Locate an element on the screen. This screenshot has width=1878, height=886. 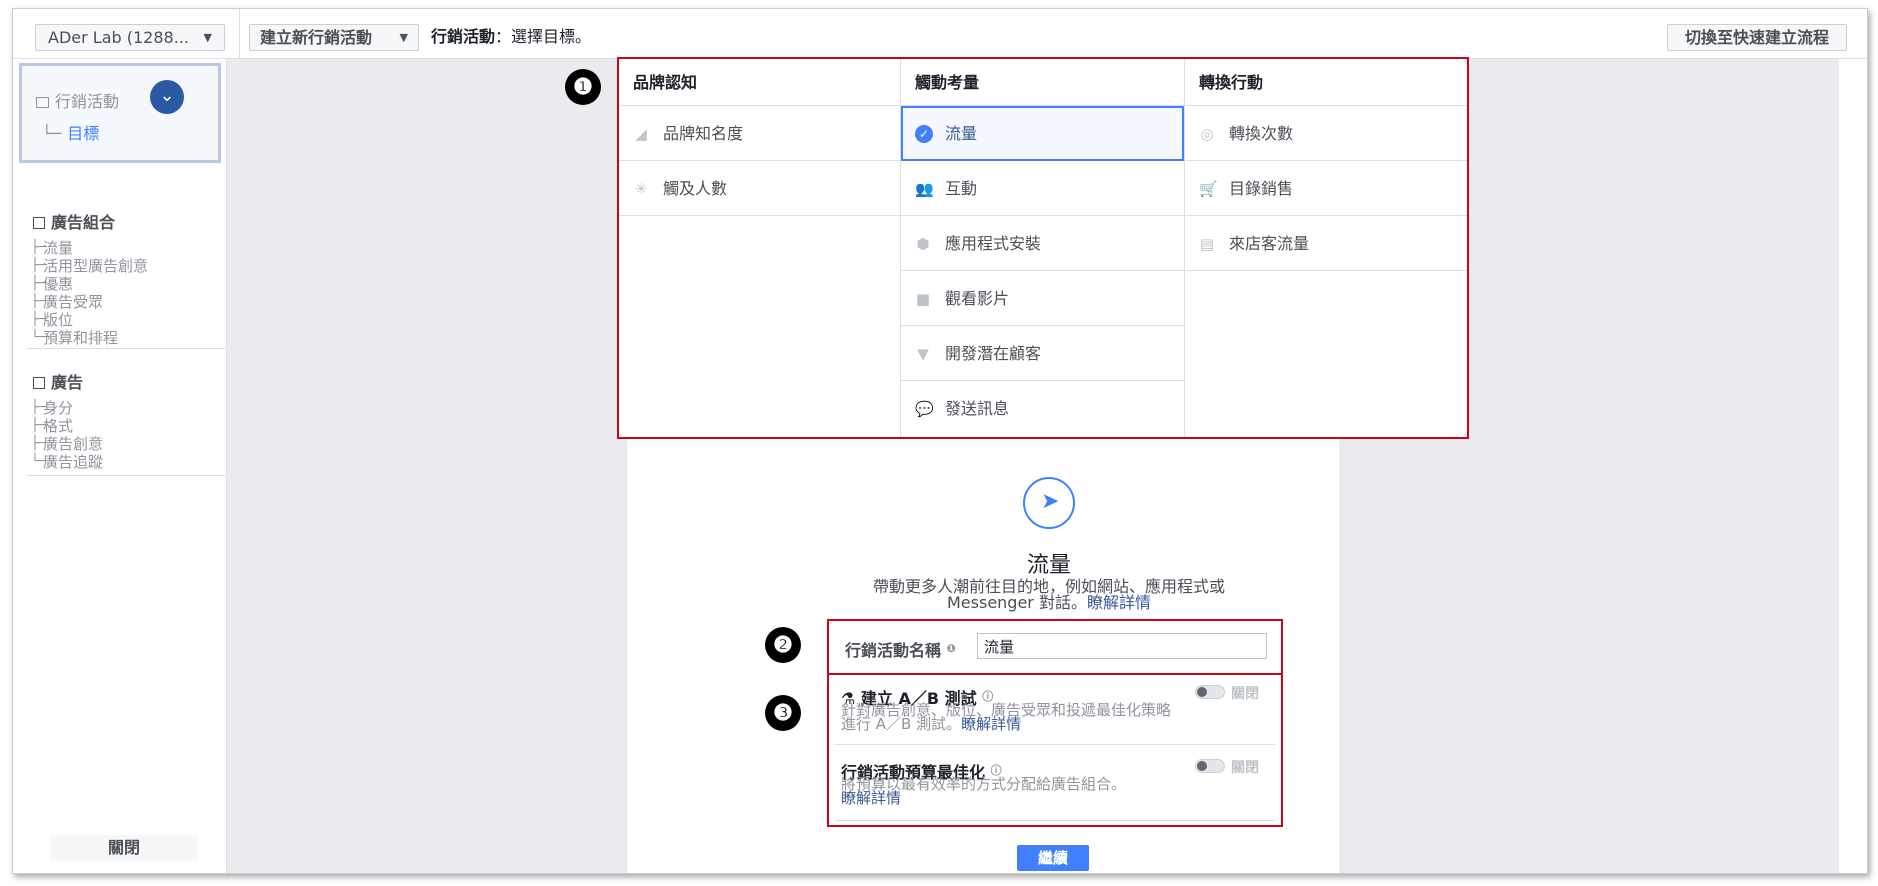
ab-test-toggle is located at coordinates (1210, 692).